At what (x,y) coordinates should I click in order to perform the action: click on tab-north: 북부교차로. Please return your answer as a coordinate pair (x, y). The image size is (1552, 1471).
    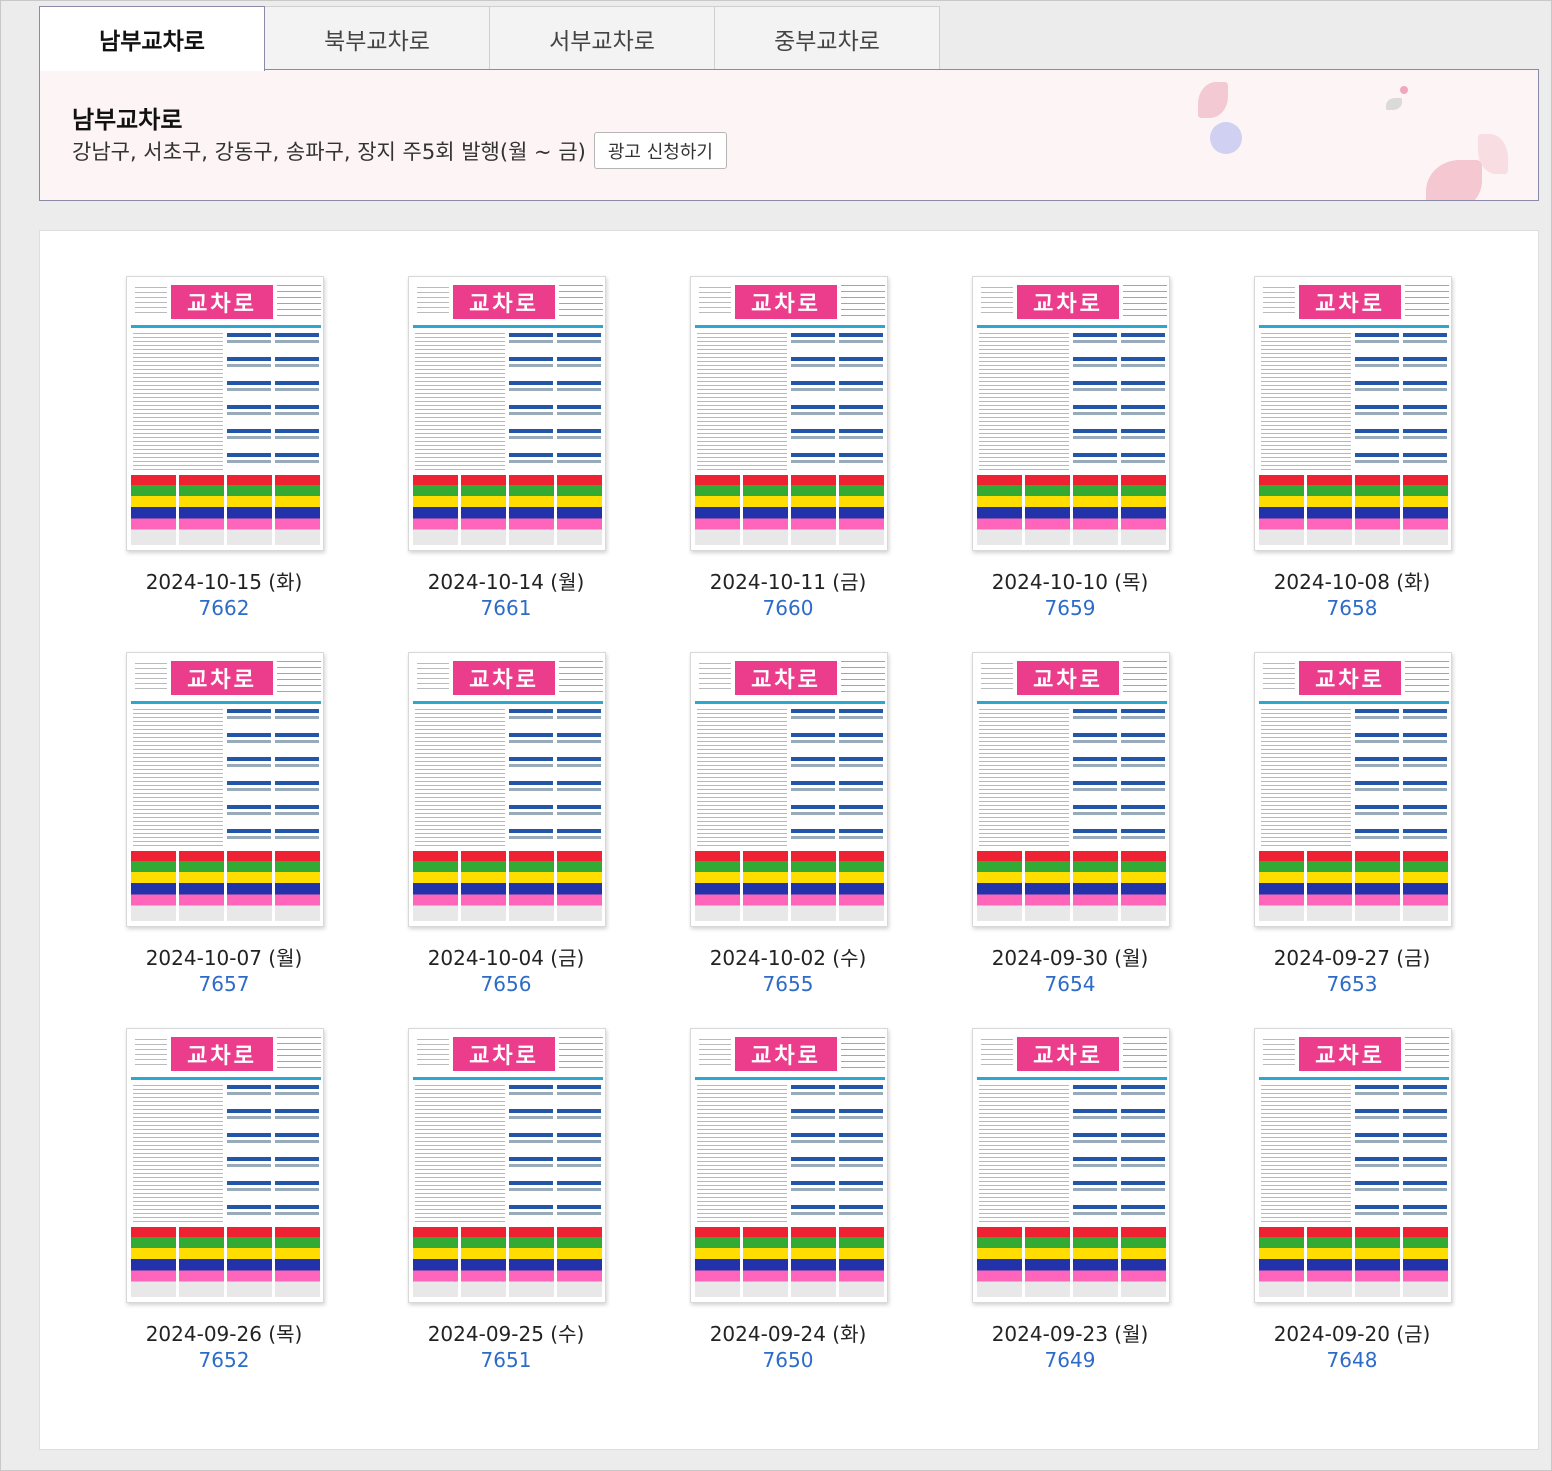
    Looking at the image, I should click on (377, 38).